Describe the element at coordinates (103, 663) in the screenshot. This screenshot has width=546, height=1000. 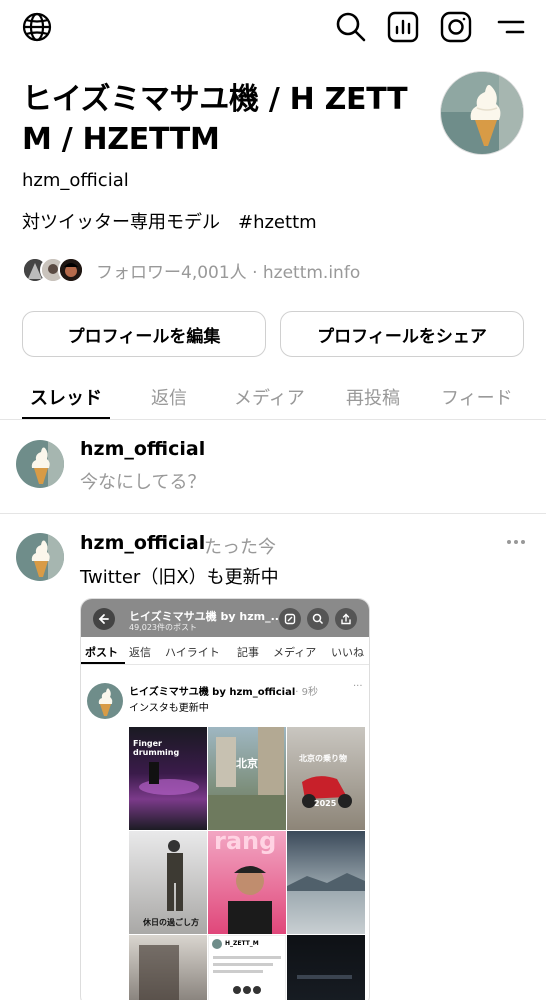
I see `embedded-tab-indicator` at that location.